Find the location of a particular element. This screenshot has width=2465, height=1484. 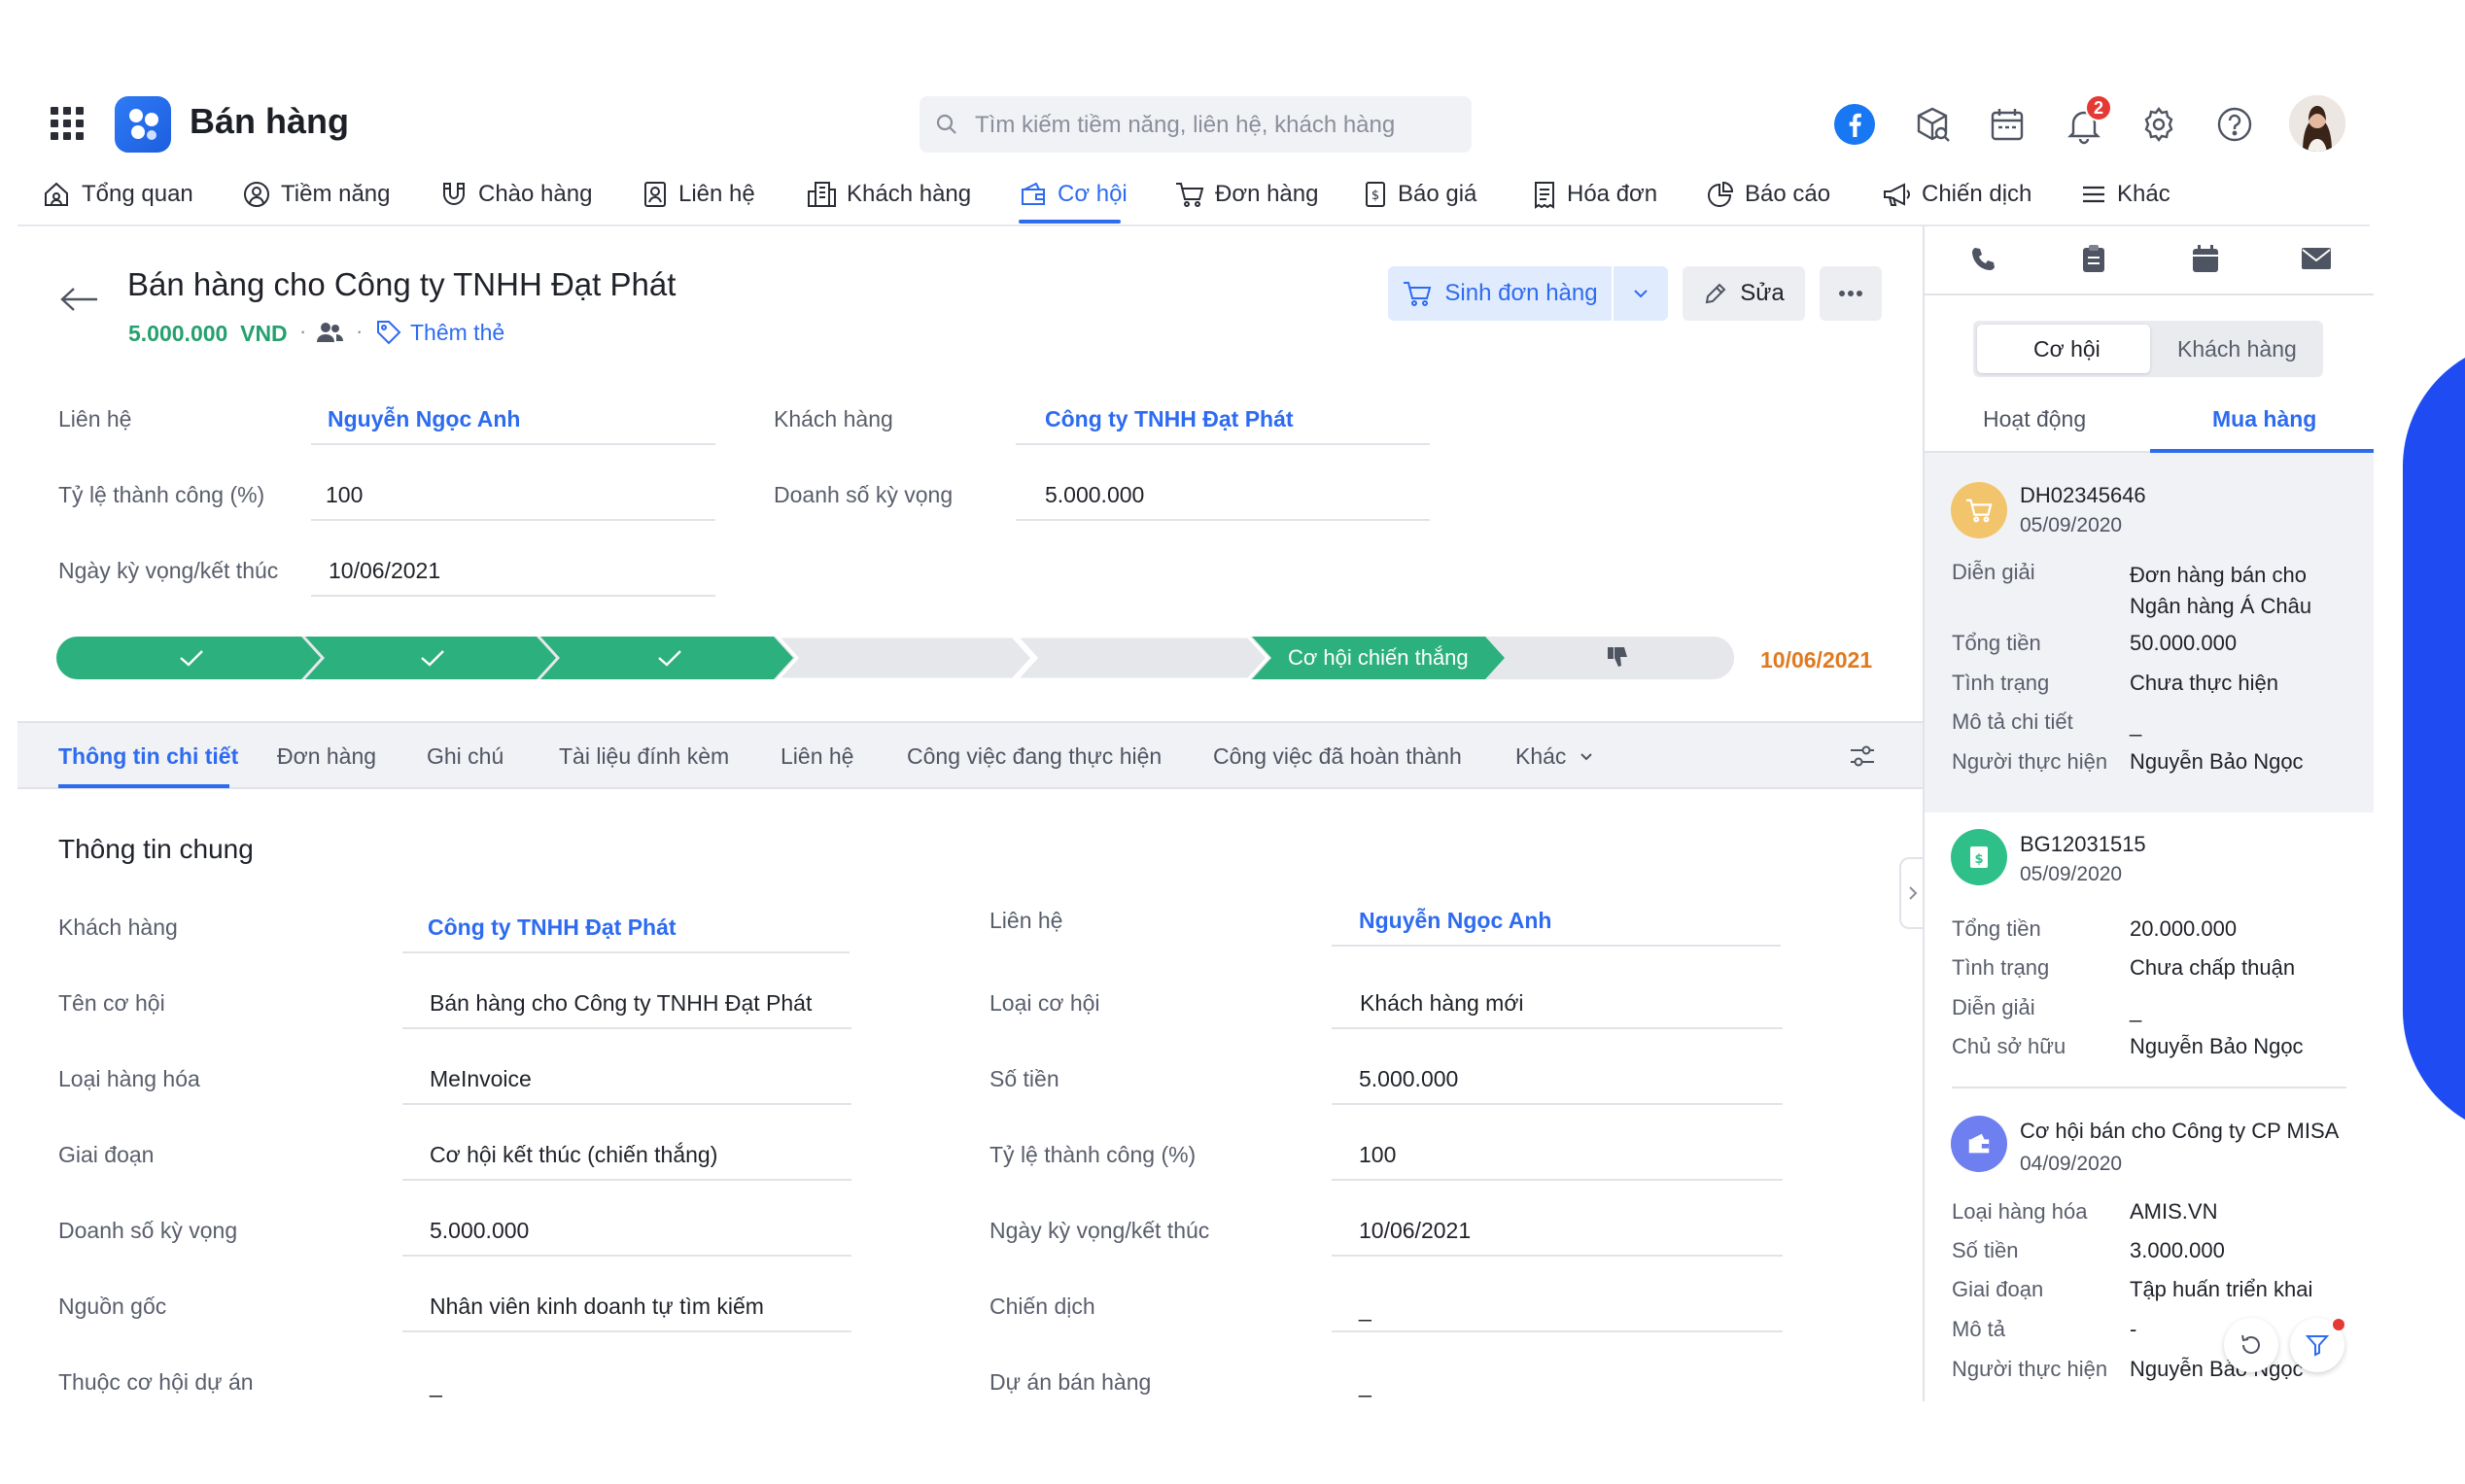

detail-campaign-value: _ is located at coordinates (1365, 1309).